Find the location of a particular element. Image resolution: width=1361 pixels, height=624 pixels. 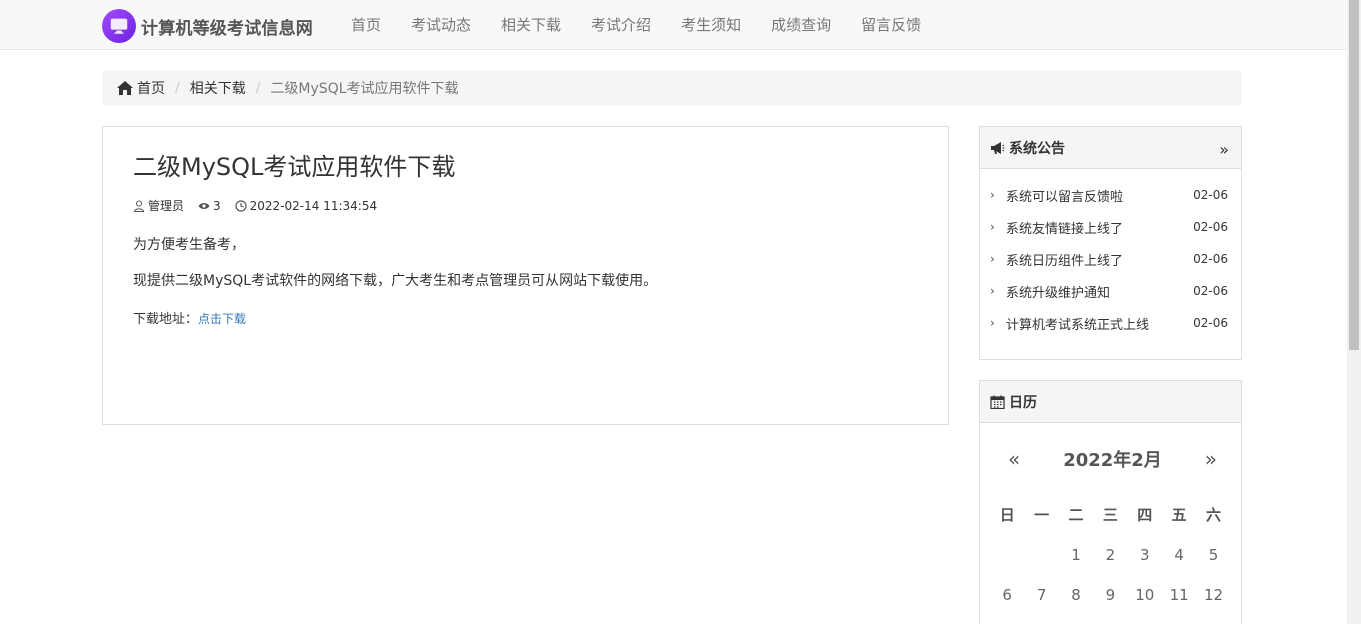

notice-item: › 系统友情链接上线了 02-06 is located at coordinates (1110, 227).